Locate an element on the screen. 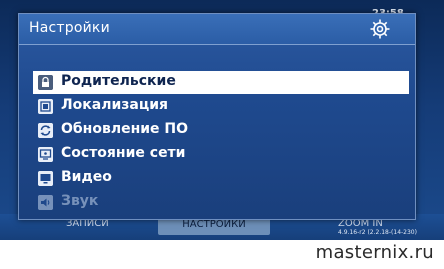  refresh-icon is located at coordinates (45, 130).